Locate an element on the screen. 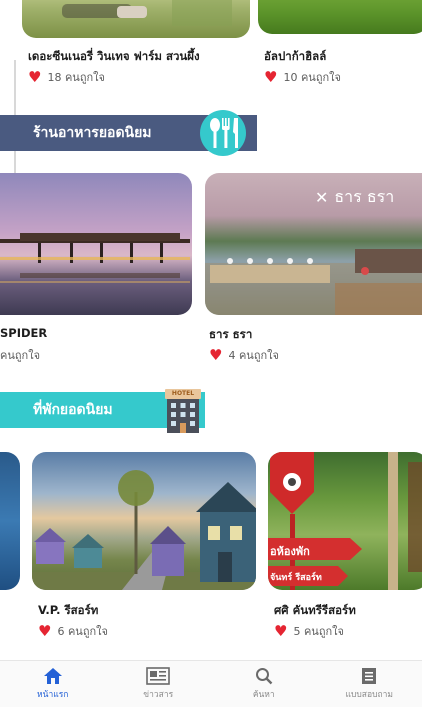 The width and height of the screenshot is (422, 707). like-count: ♥ 10 คนถูกใจ is located at coordinates (302, 77).